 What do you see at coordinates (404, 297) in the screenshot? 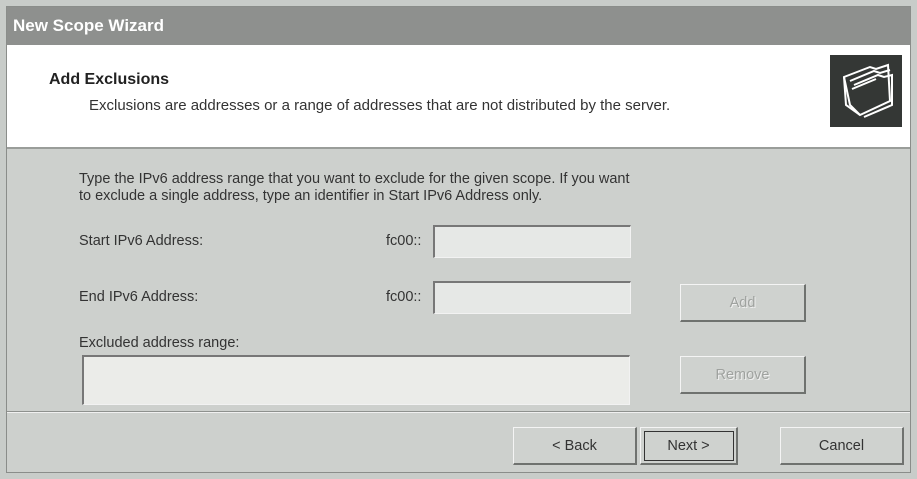
I see `end-address-prefix: fc00::` at bounding box center [404, 297].